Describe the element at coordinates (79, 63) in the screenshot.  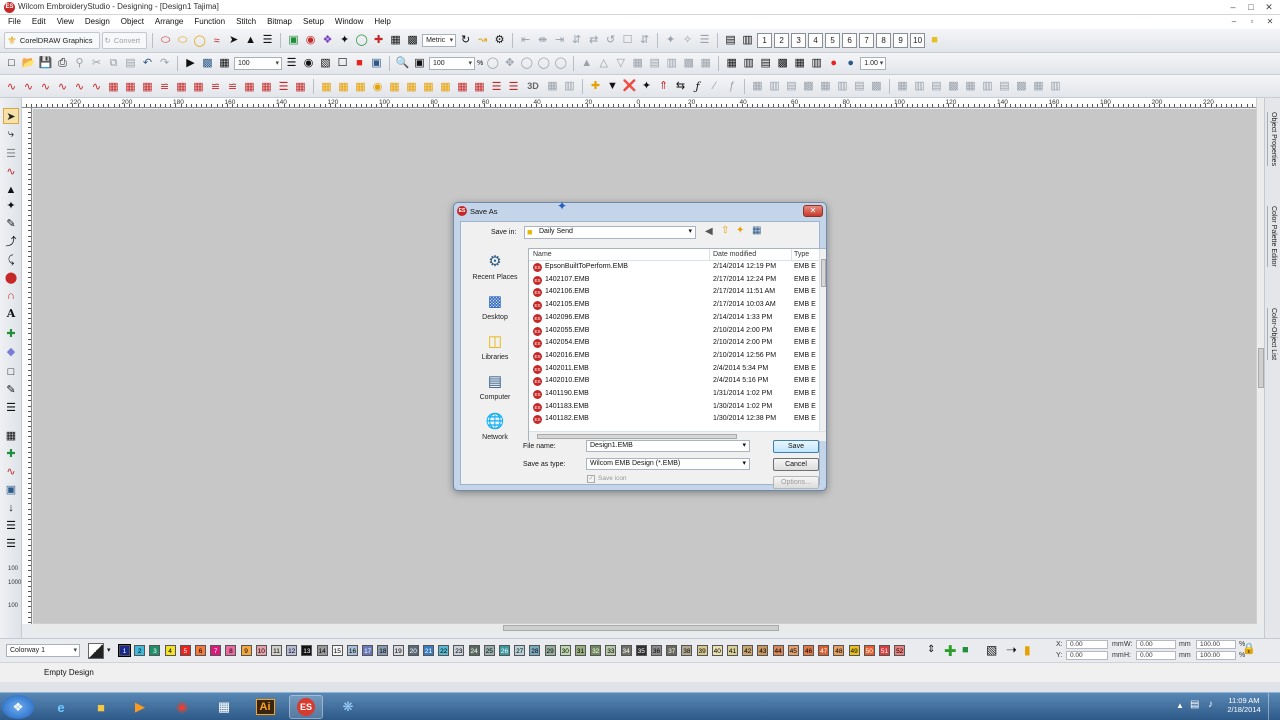
I see `print-preview-icon: ⚲` at that location.